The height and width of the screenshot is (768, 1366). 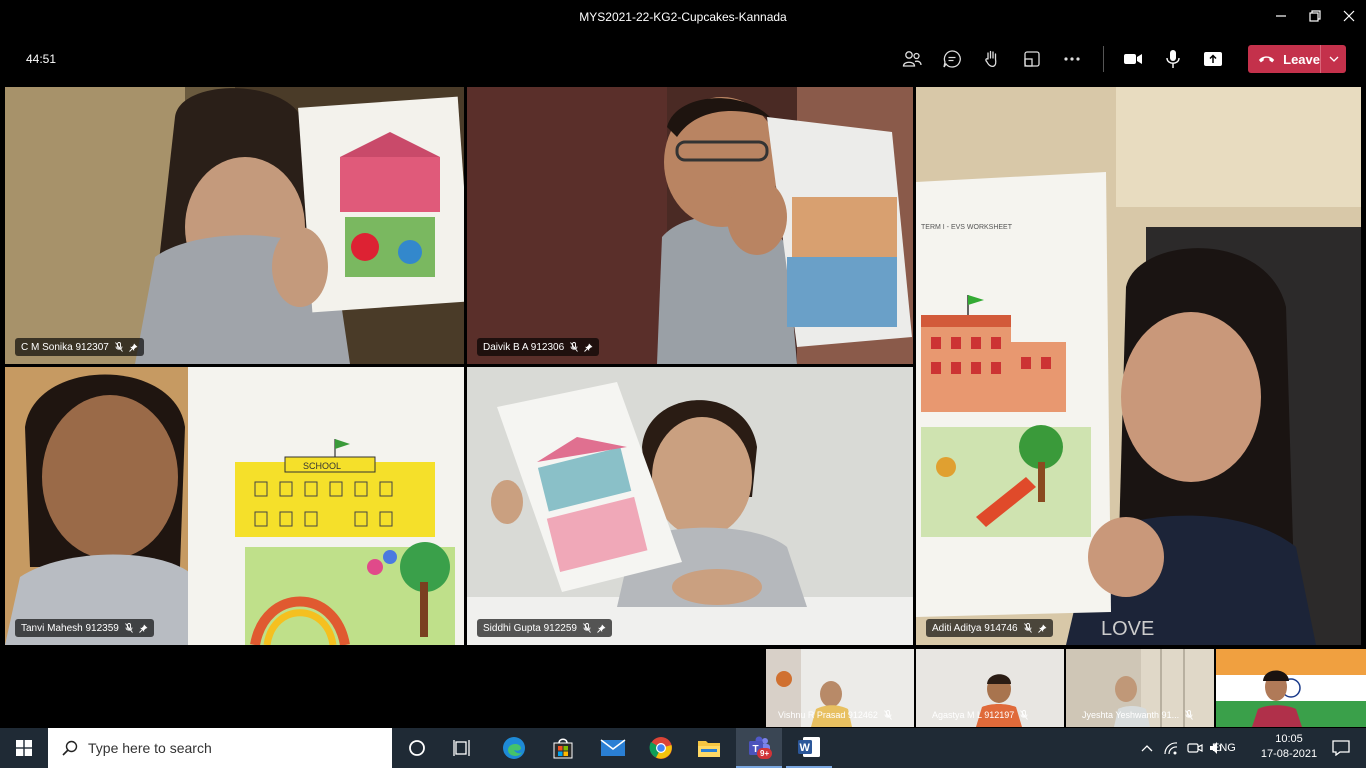 I want to click on participant-name-tag: Vishnu R Prasad 912462, so click(x=835, y=715).